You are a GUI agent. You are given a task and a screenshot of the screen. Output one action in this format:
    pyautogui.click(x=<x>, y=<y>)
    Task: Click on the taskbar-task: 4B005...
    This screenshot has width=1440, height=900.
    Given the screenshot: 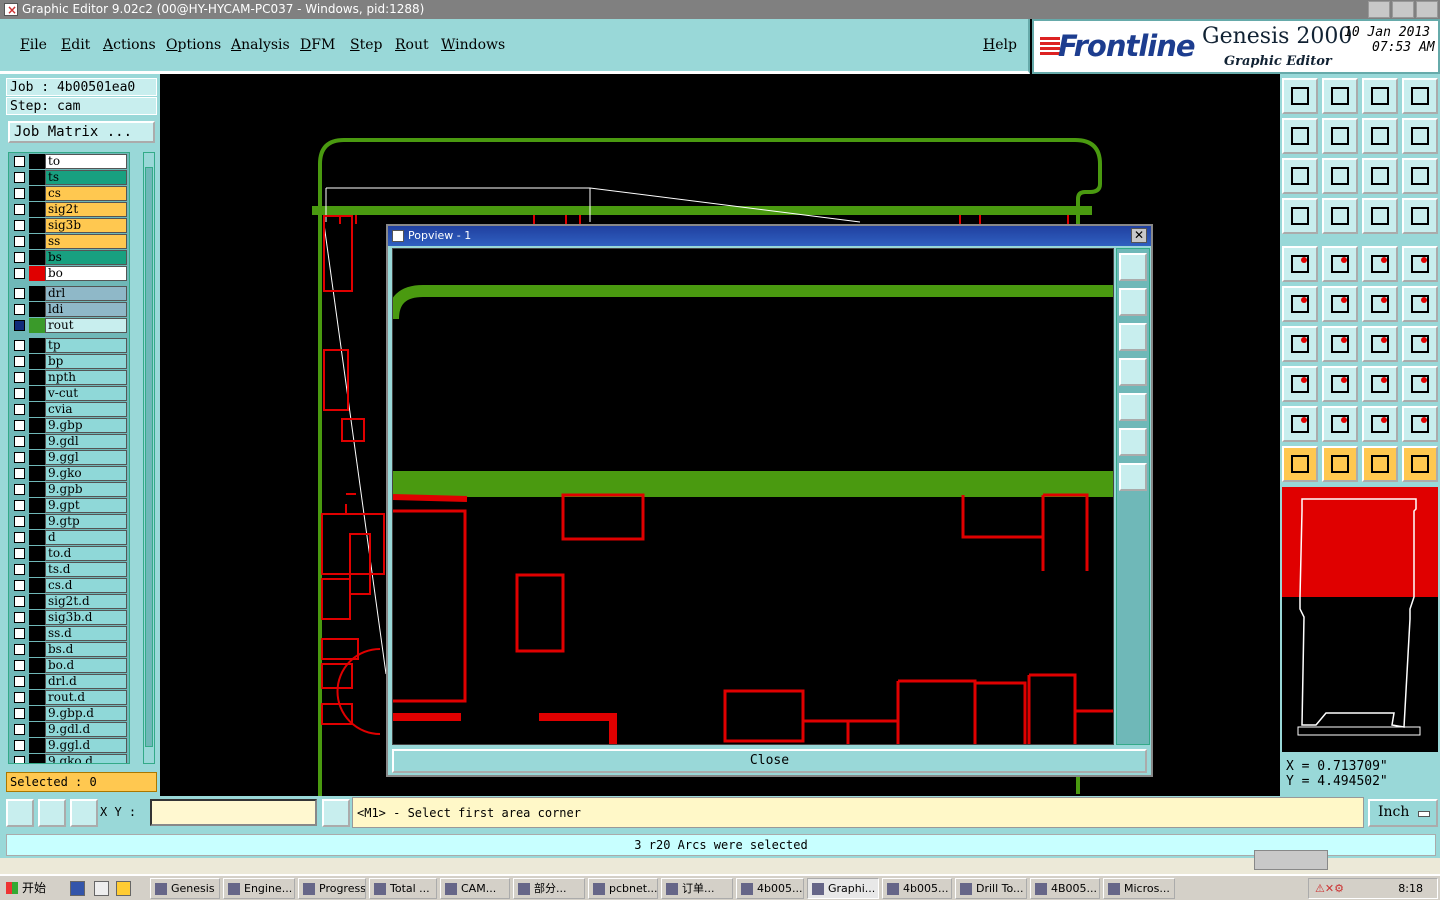 What is the action you would take?
    pyautogui.click(x=1065, y=888)
    